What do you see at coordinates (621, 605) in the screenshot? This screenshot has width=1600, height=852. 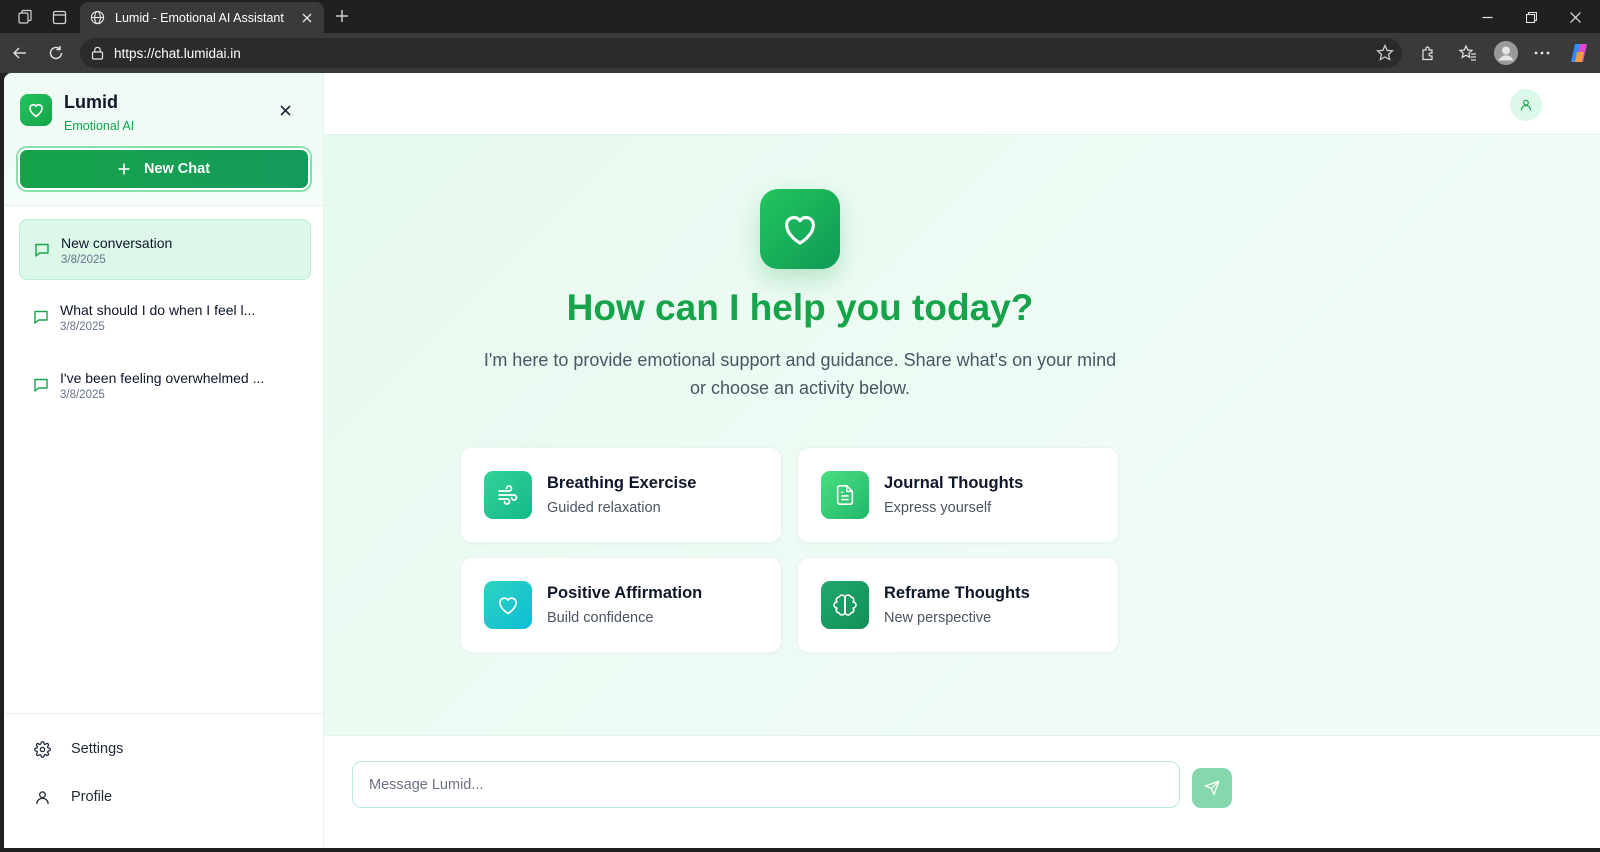 I see `card-positive-affirmation: Positive Affirmation Build confidence` at bounding box center [621, 605].